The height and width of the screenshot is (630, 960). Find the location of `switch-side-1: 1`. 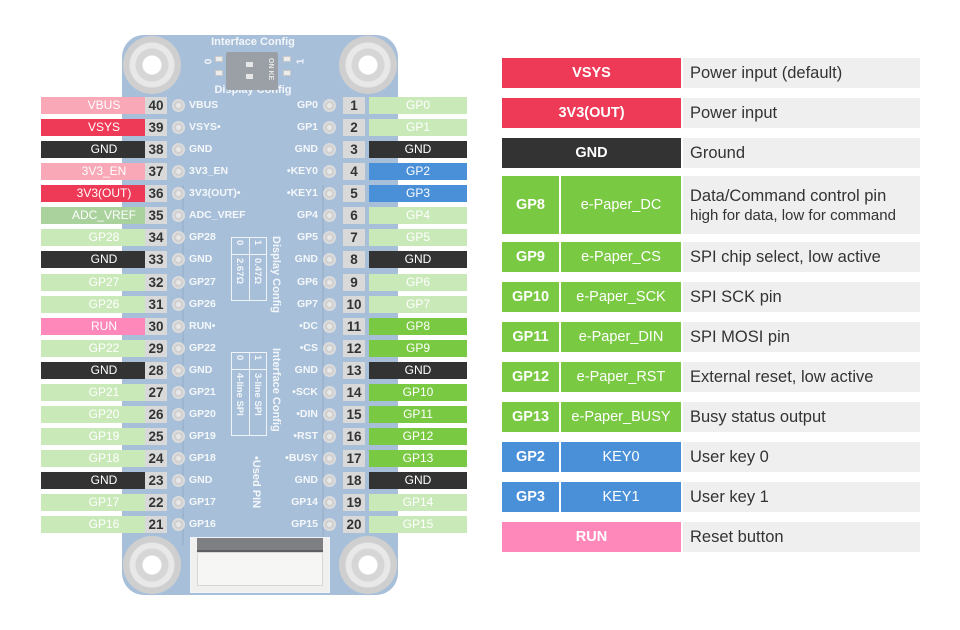

switch-side-1: 1 is located at coordinates (301, 61).